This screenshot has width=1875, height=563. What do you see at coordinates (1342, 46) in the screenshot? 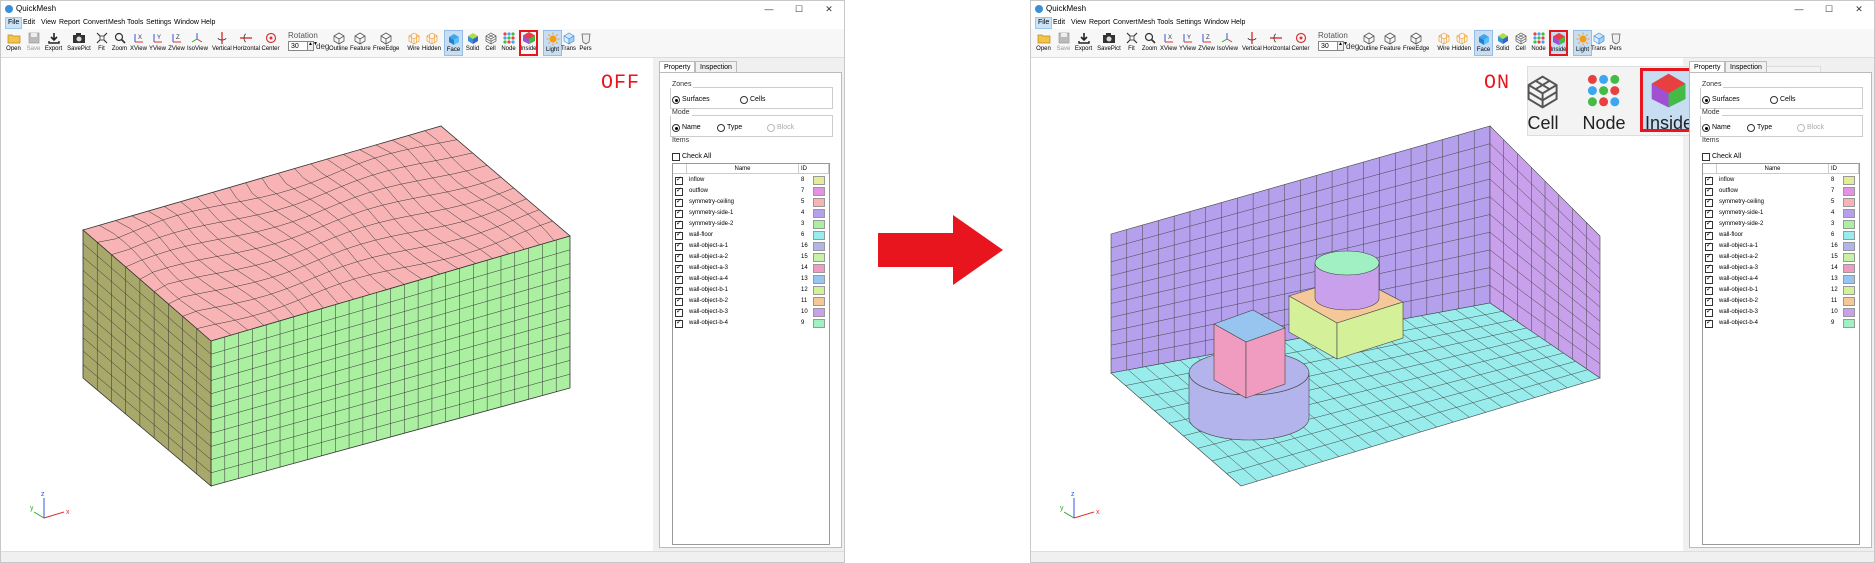
I see `rotation-stepper: ▲▼` at bounding box center [1342, 46].